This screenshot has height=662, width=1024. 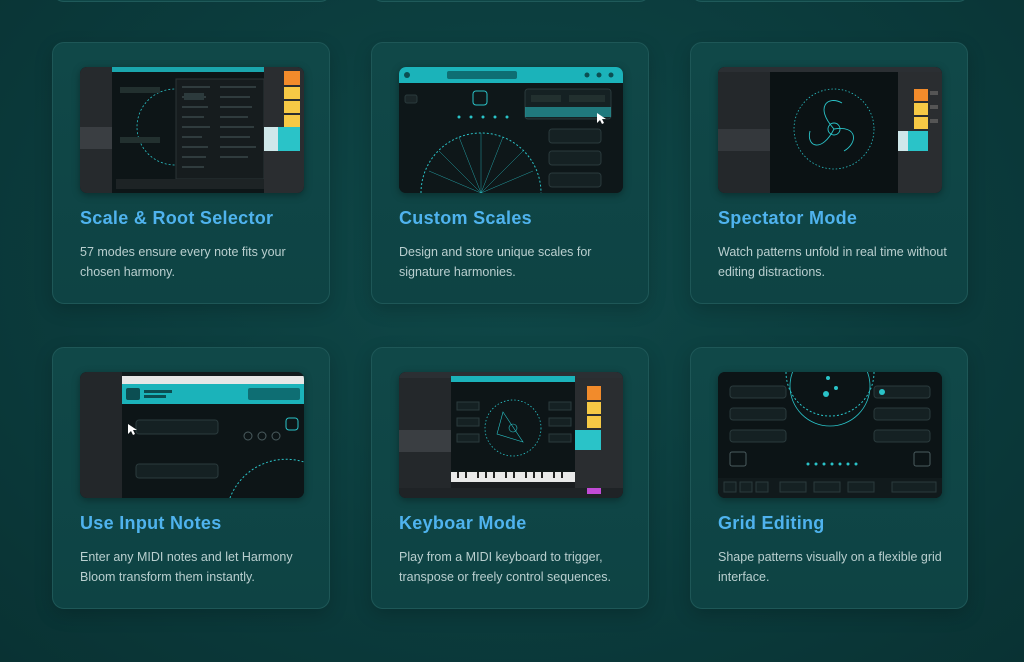 I want to click on partial-card-top-left, so click(x=192, y=1).